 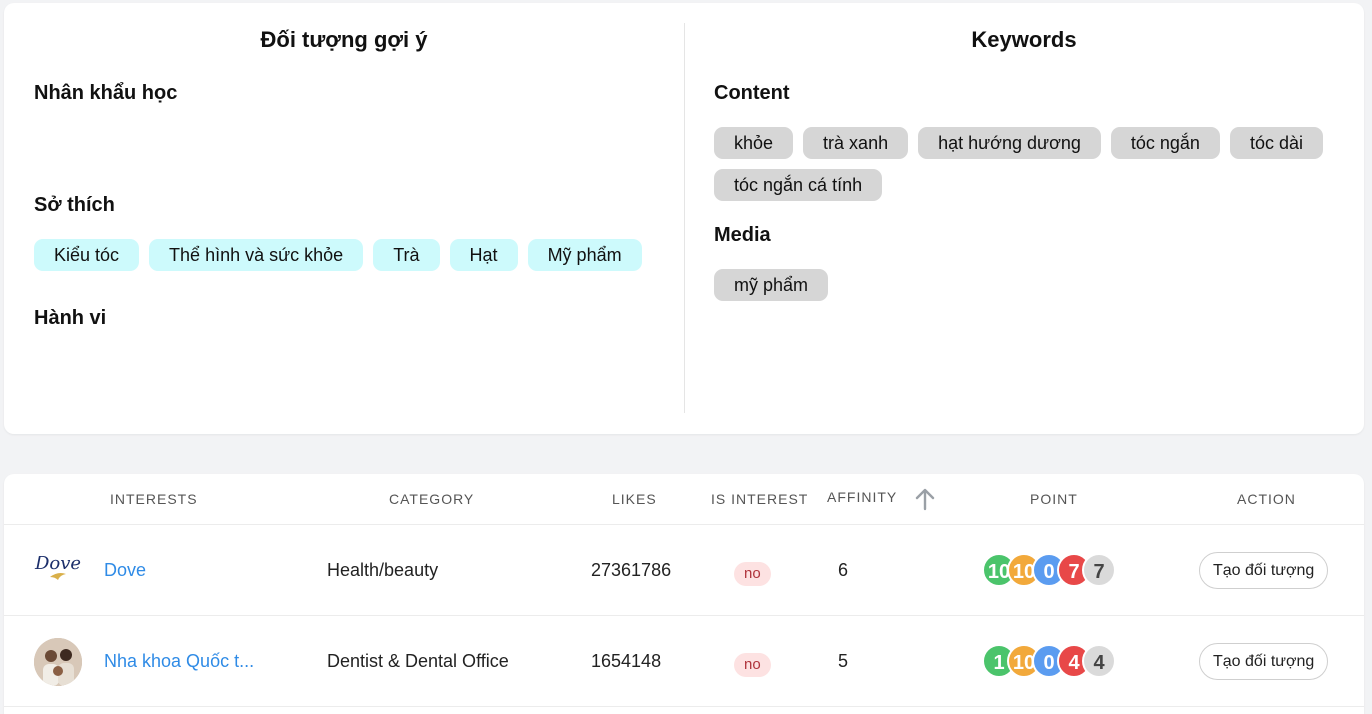 What do you see at coordinates (754, 143) in the screenshot?
I see `keyword-chip: khỏe` at bounding box center [754, 143].